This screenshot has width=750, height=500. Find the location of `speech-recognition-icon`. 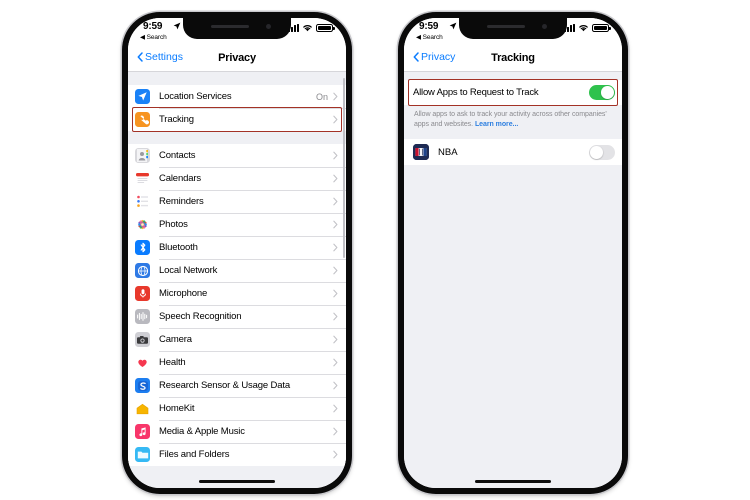

speech-recognition-icon is located at coordinates (142, 316).